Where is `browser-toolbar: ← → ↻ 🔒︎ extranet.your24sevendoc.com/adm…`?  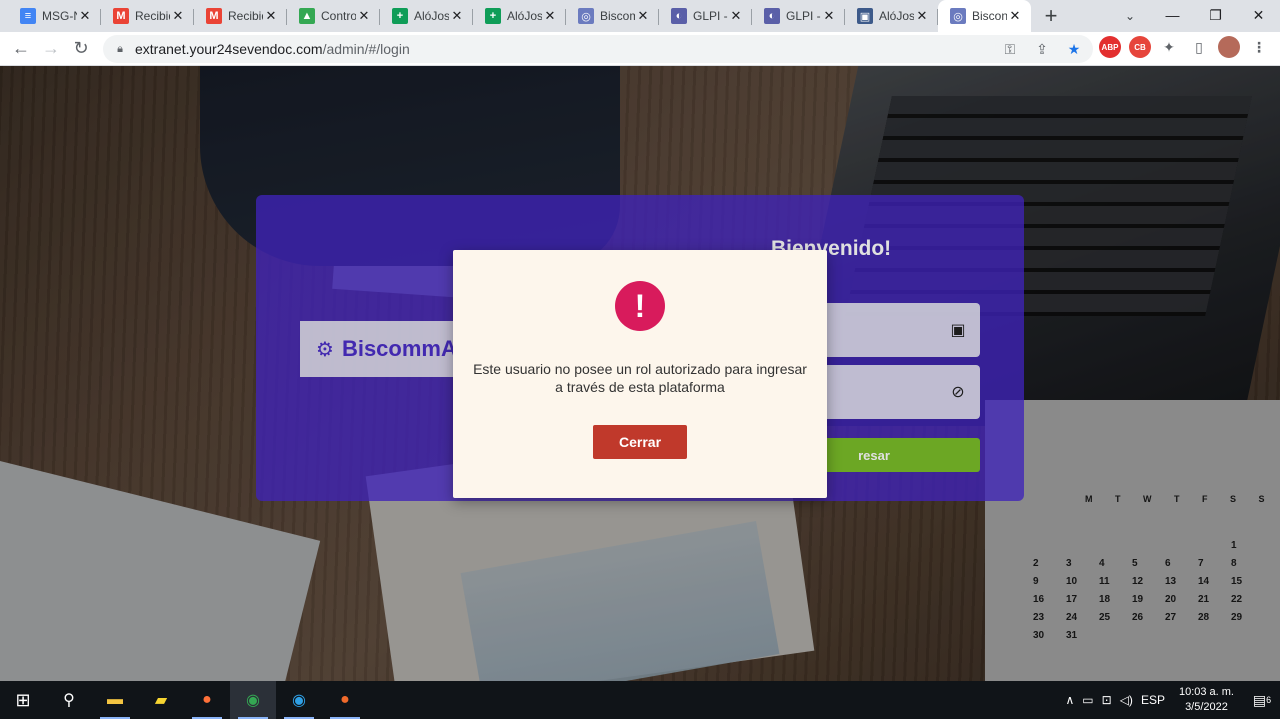
browser-toolbar: ← → ↻ 🔒︎ extranet.your24sevendoc.com/adm… is located at coordinates (640, 49).